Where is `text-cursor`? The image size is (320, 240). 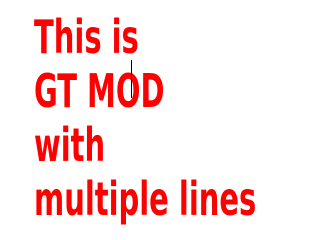 text-cursor is located at coordinates (131, 79).